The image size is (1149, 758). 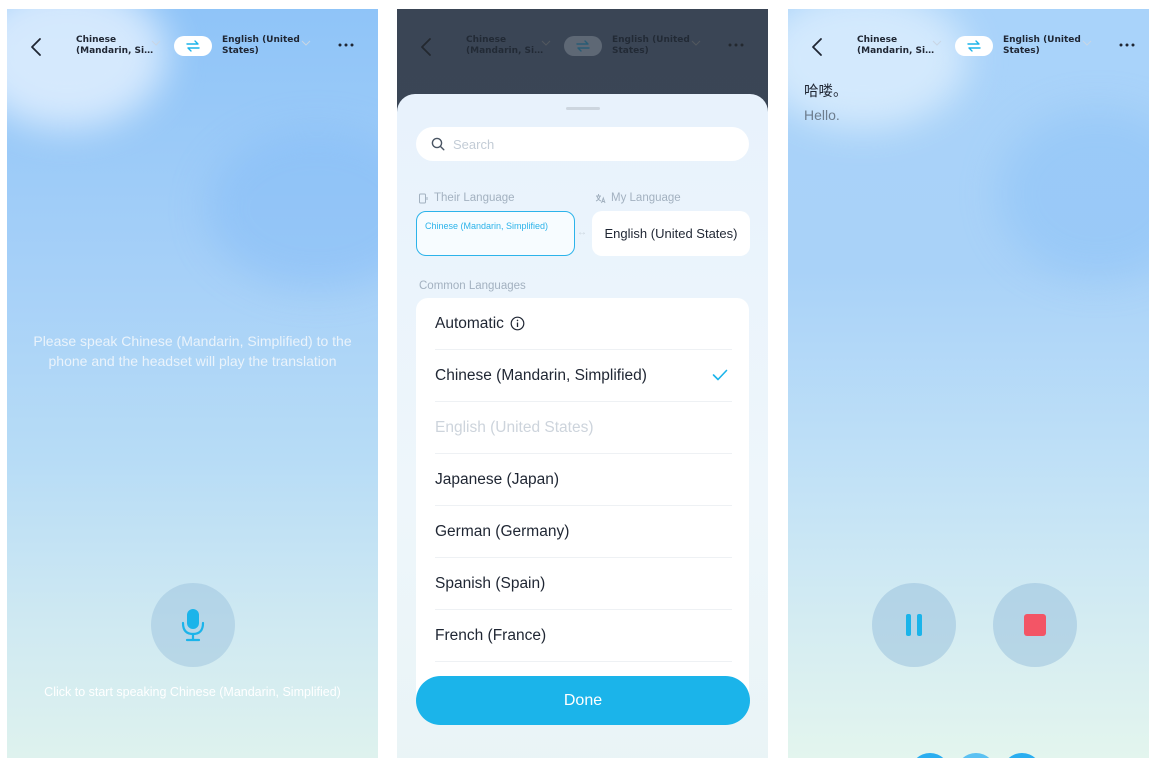 I want to click on microphone-button, so click(x=193, y=625).